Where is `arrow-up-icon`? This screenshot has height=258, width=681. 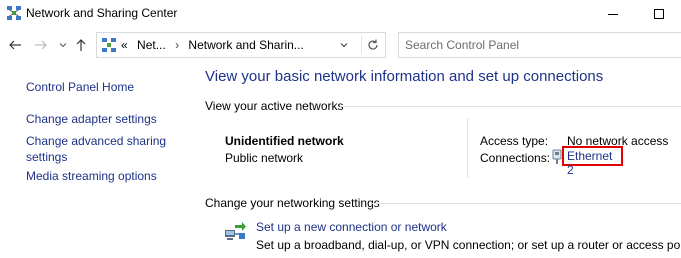 arrow-up-icon is located at coordinates (81, 45).